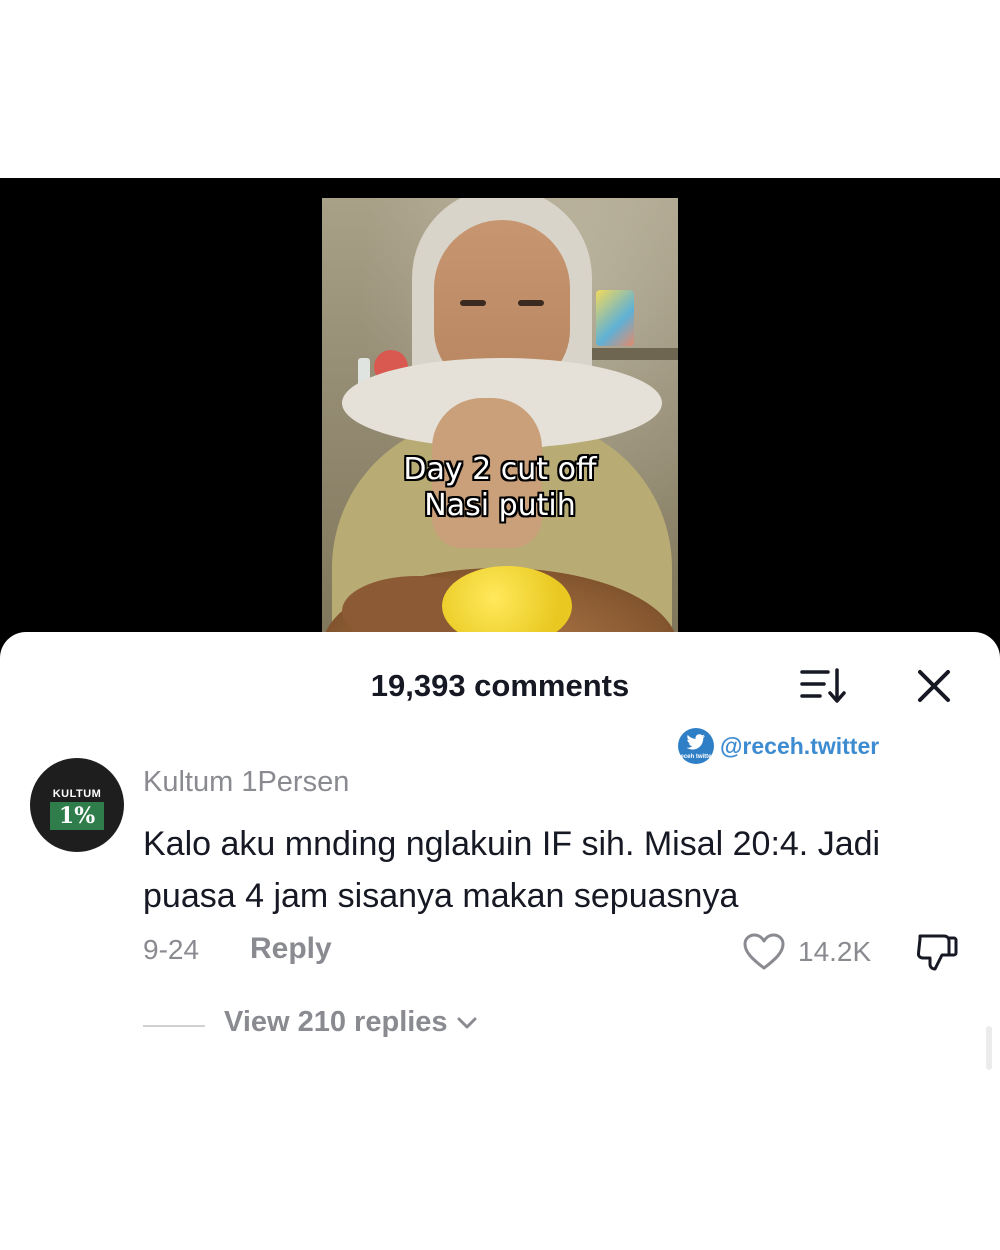 The image size is (1000, 1250). What do you see at coordinates (500, 685) in the screenshot?
I see `comments-count-title: 19,393 comments` at bounding box center [500, 685].